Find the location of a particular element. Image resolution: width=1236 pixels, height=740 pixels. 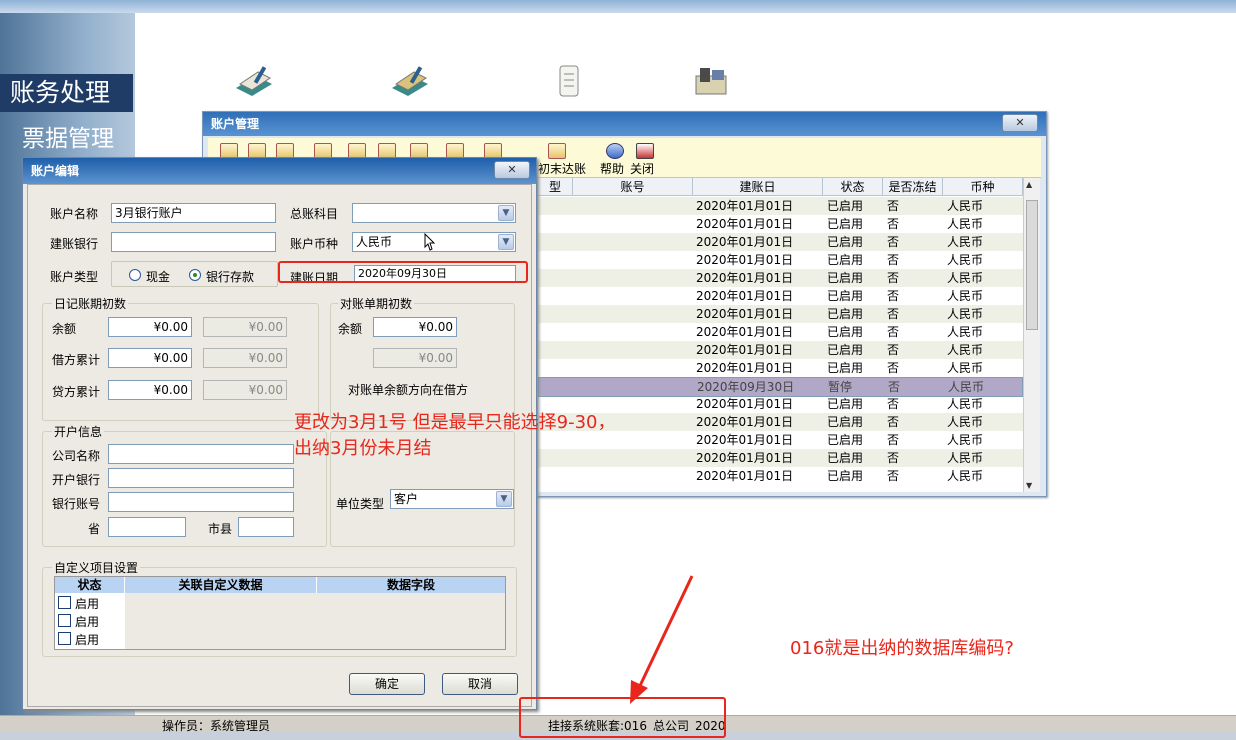

column-header: 数据字段 is located at coordinates (411, 585).